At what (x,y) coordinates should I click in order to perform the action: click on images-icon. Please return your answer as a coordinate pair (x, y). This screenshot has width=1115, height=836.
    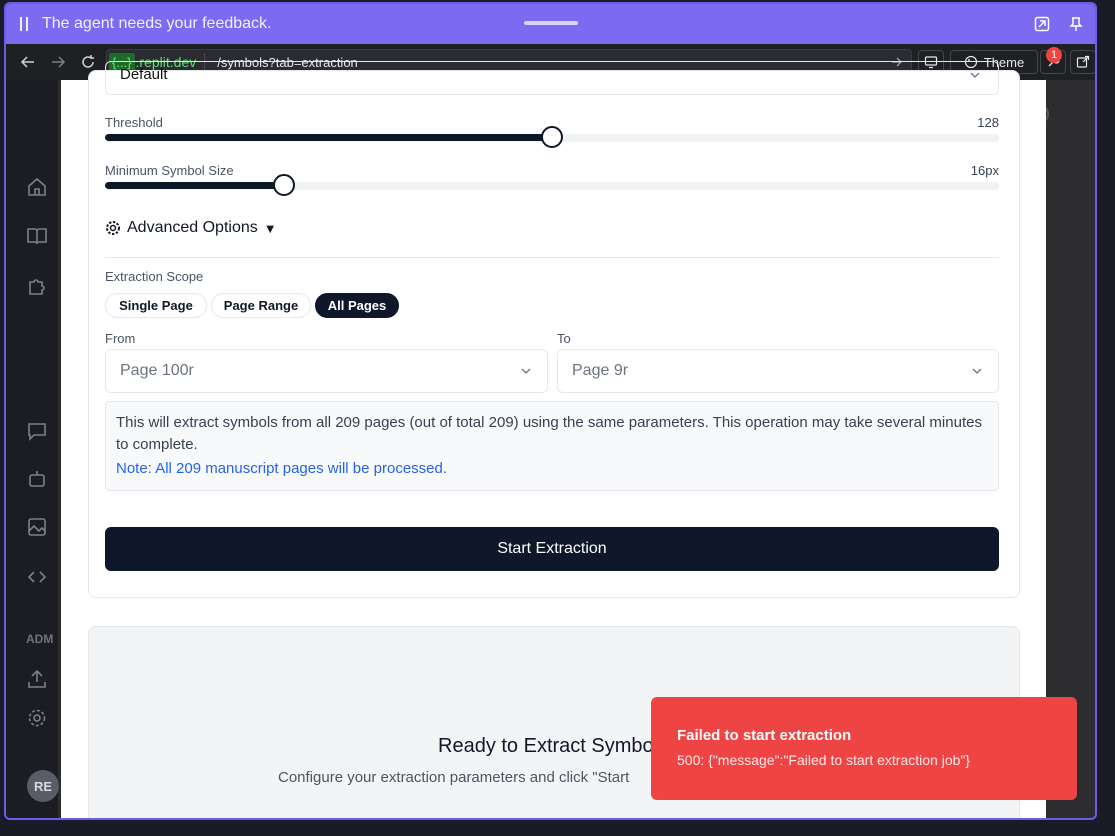
    Looking at the image, I should click on (37, 527).